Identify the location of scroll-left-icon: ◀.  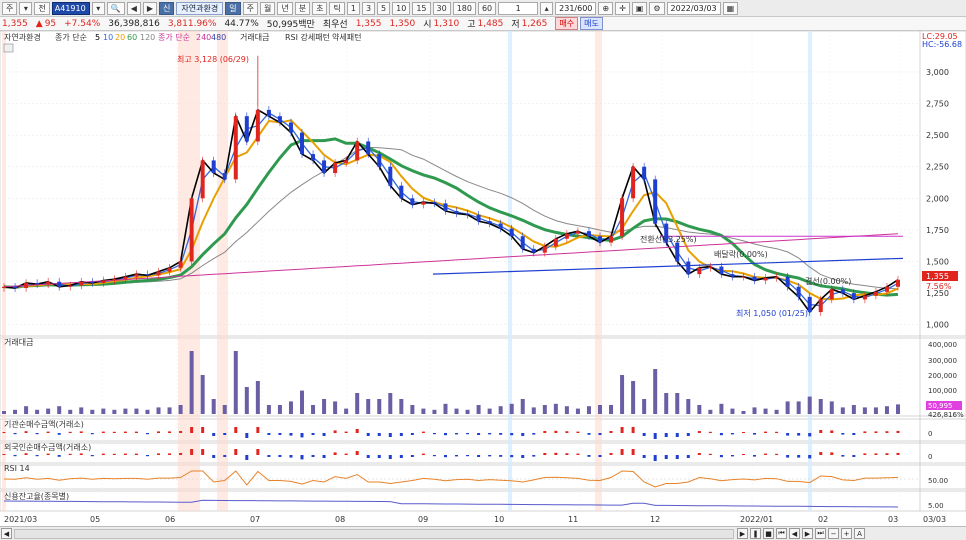
(6, 533).